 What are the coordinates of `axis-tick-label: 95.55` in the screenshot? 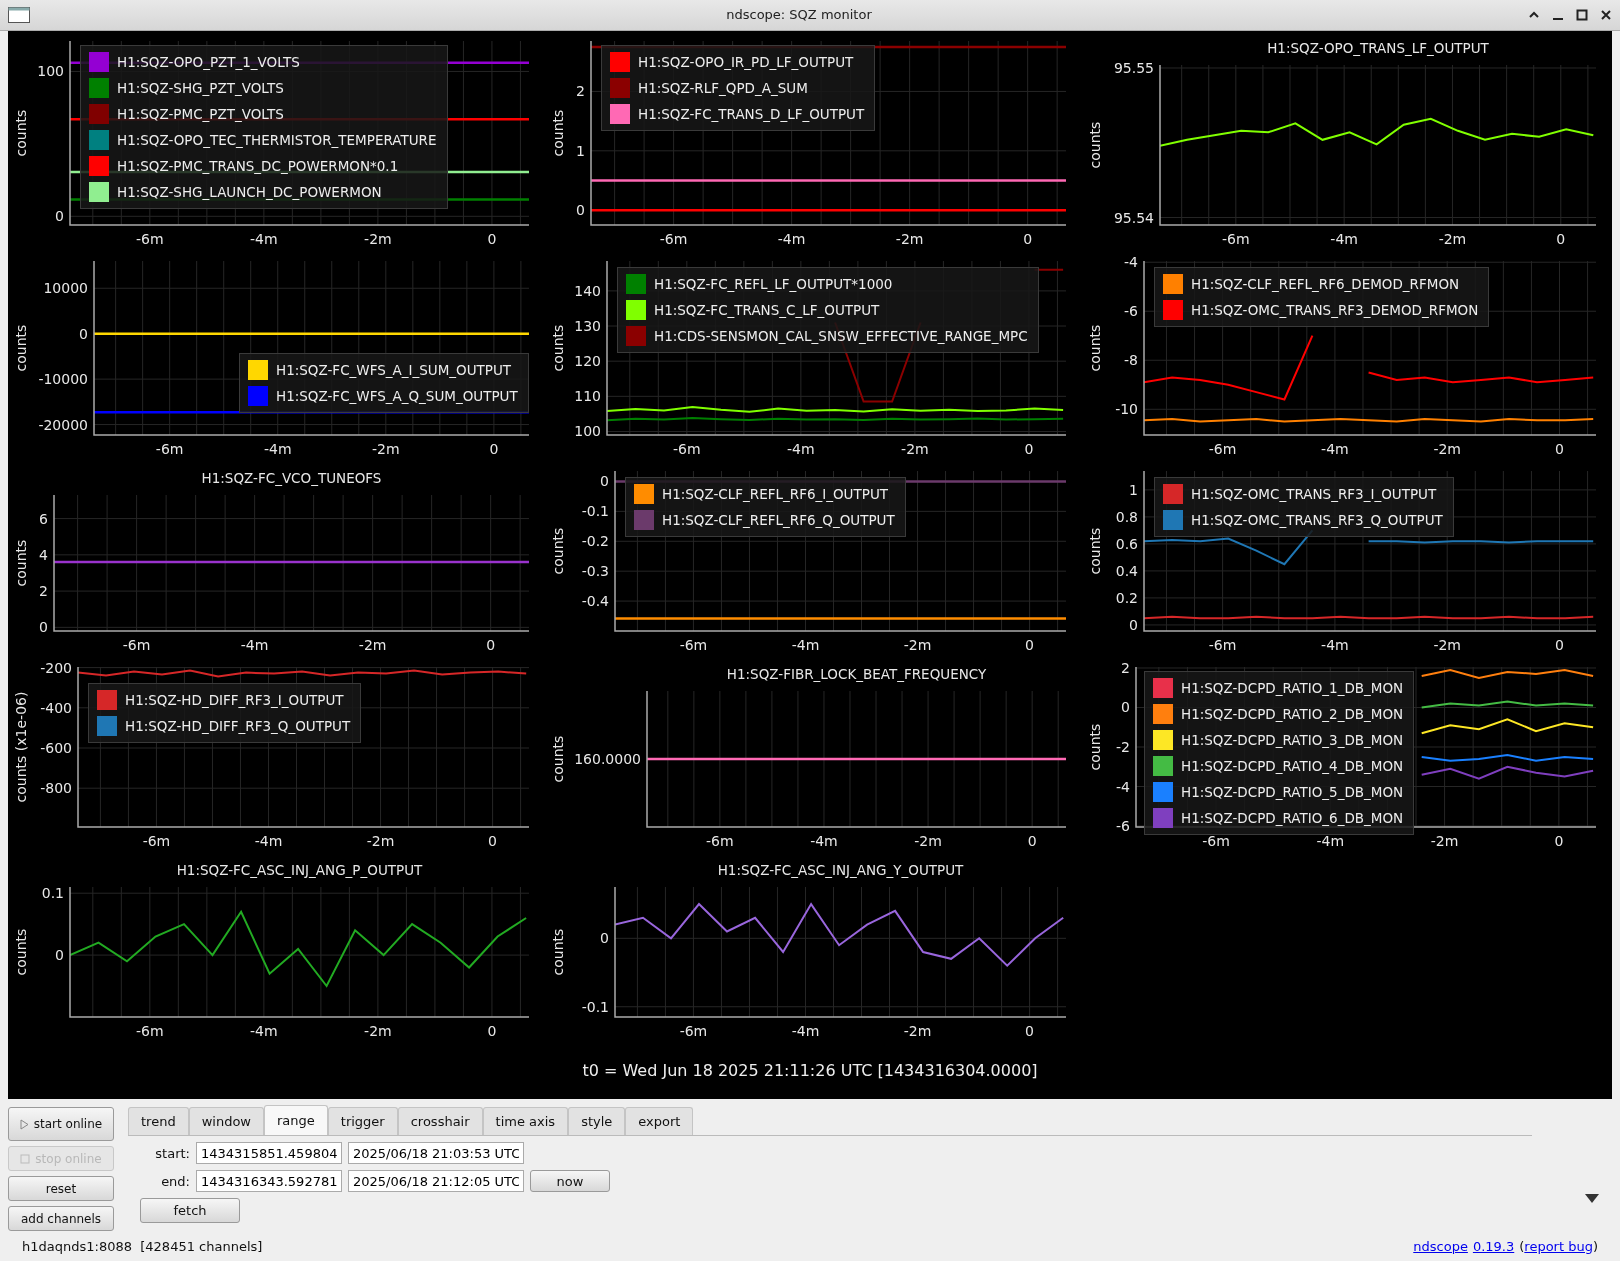 It's located at (1133, 67).